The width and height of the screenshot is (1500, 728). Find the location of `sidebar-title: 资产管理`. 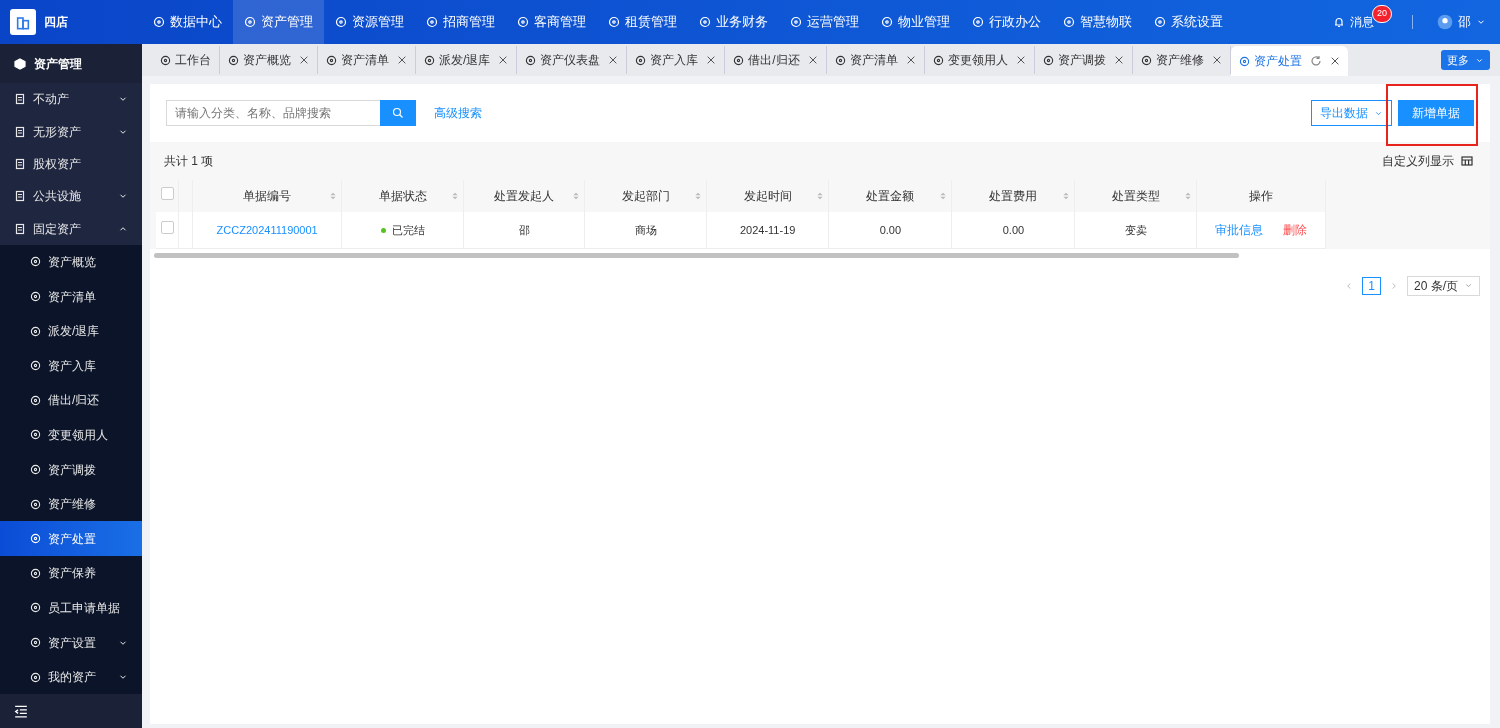

sidebar-title: 资产管理 is located at coordinates (71, 64).